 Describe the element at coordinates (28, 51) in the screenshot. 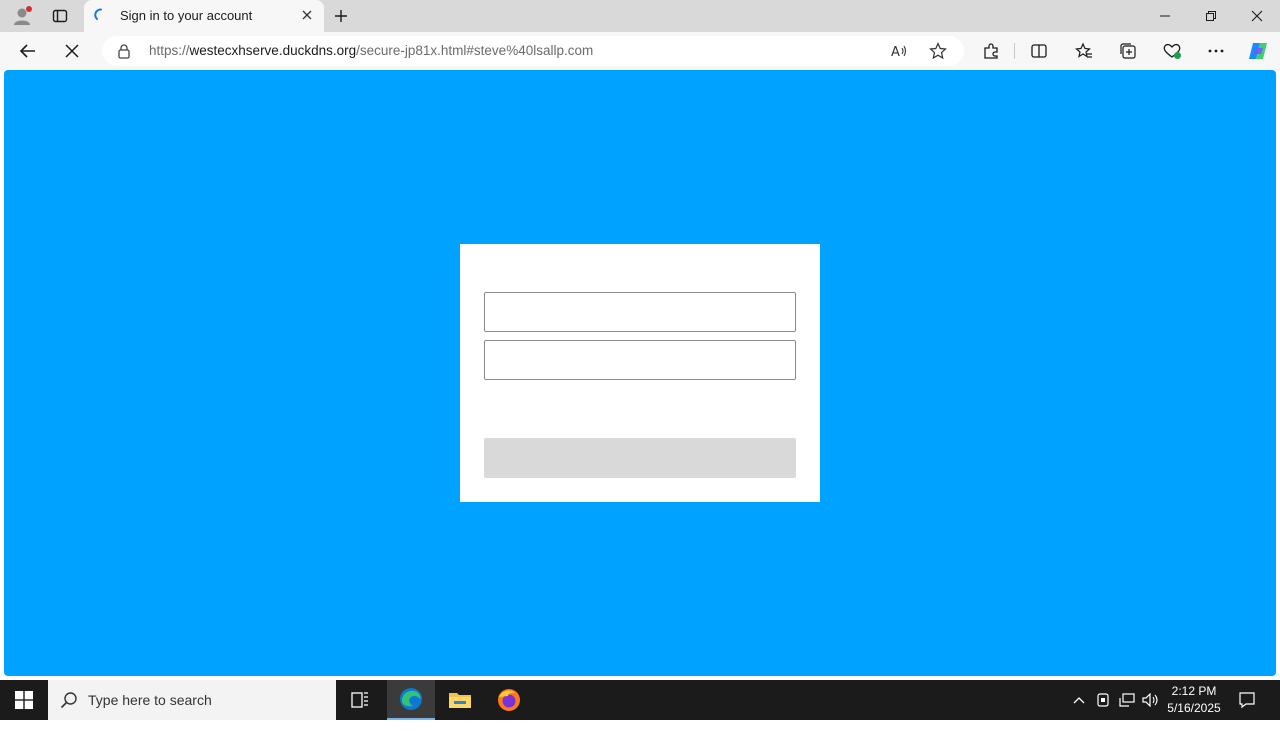

I see `back-icon` at that location.